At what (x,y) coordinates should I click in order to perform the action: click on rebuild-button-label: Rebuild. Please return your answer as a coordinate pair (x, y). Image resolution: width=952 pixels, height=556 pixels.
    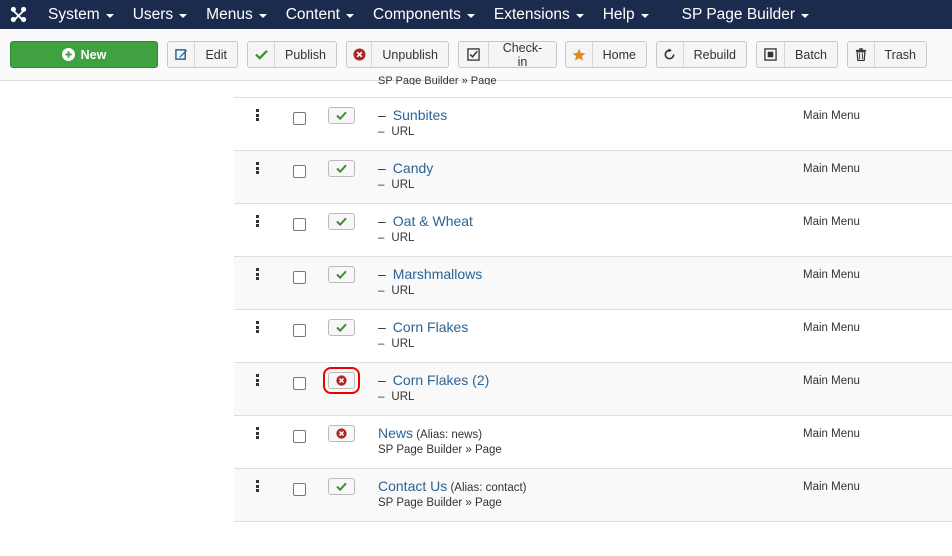
    Looking at the image, I should click on (714, 54).